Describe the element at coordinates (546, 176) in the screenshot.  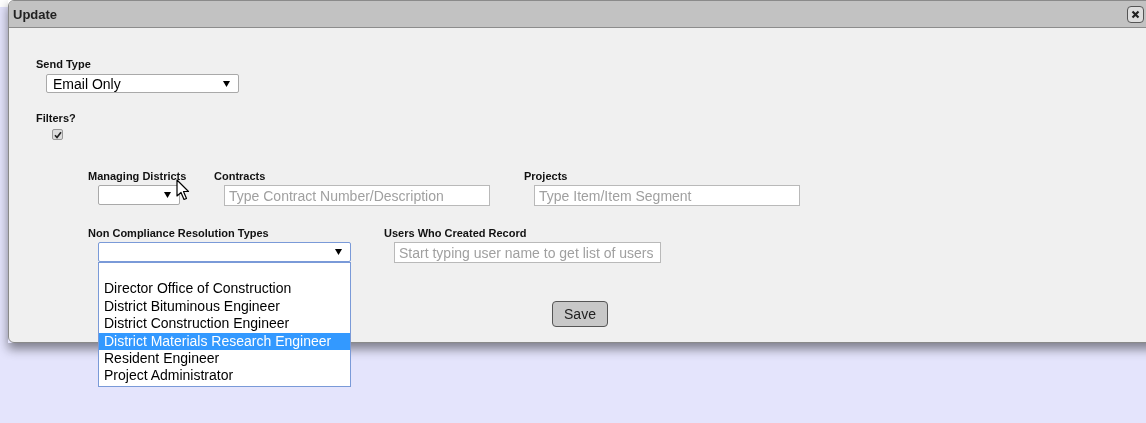
I see `field-label: Projects` at that location.